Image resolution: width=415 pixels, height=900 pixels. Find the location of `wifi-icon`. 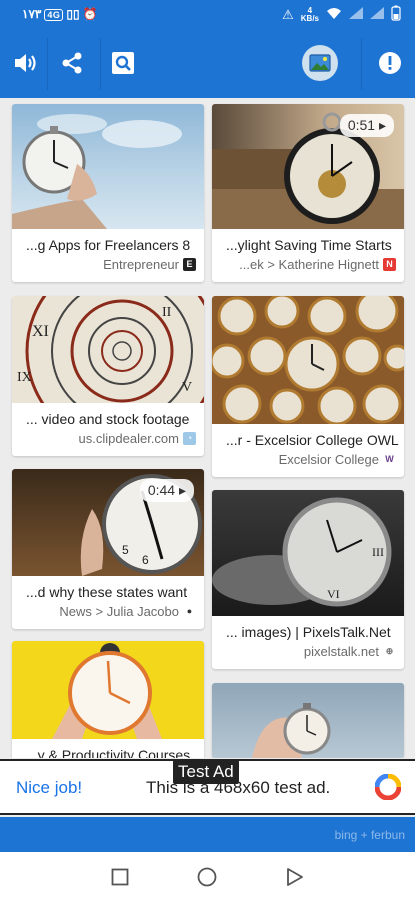

wifi-icon is located at coordinates (334, 15).